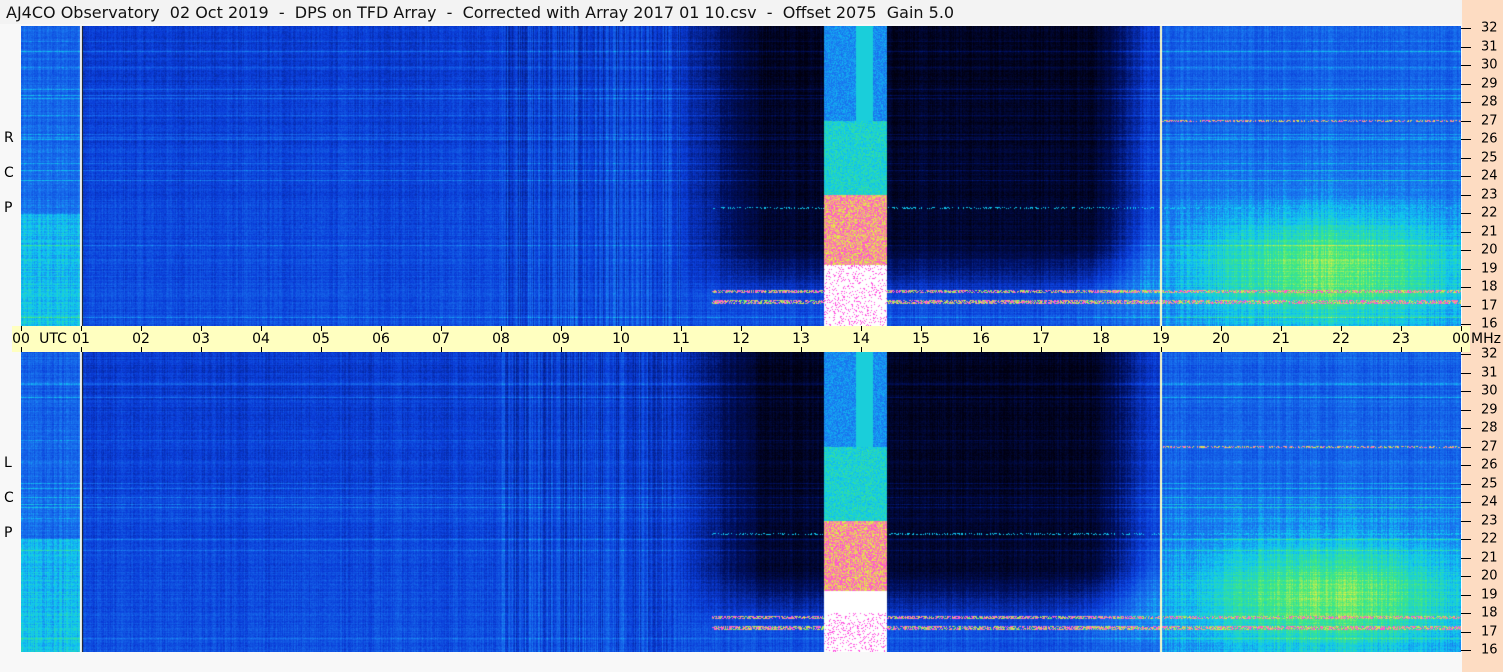 The height and width of the screenshot is (672, 1503). What do you see at coordinates (1401, 339) in the screenshot?
I see `x-tick-label: 23` at bounding box center [1401, 339].